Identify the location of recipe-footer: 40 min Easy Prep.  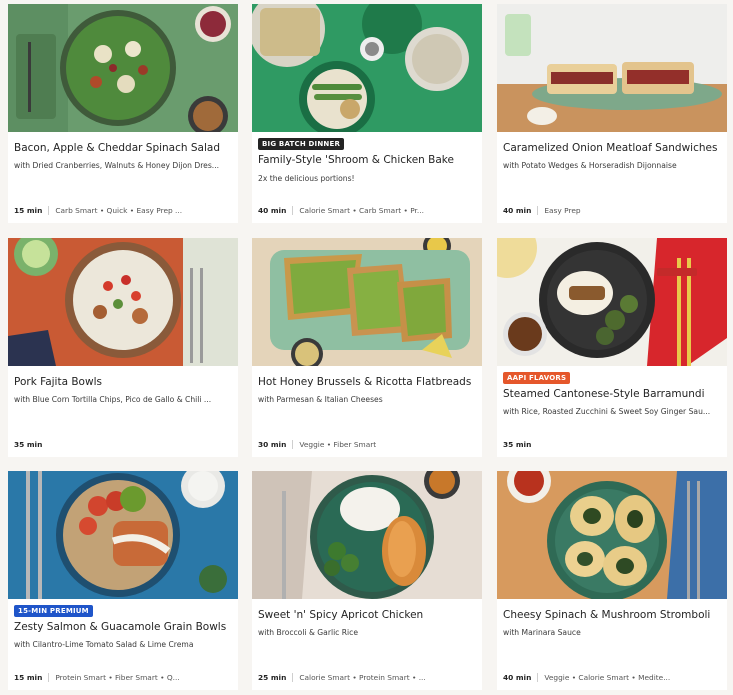
(613, 210).